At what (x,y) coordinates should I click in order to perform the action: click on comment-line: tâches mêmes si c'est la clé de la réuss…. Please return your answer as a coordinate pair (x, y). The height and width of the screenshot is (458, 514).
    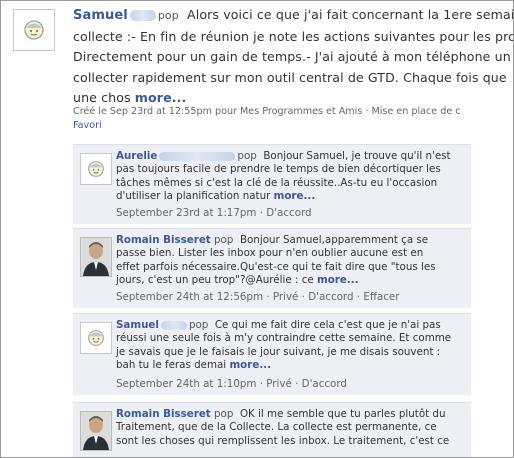
    Looking at the image, I should click on (277, 182).